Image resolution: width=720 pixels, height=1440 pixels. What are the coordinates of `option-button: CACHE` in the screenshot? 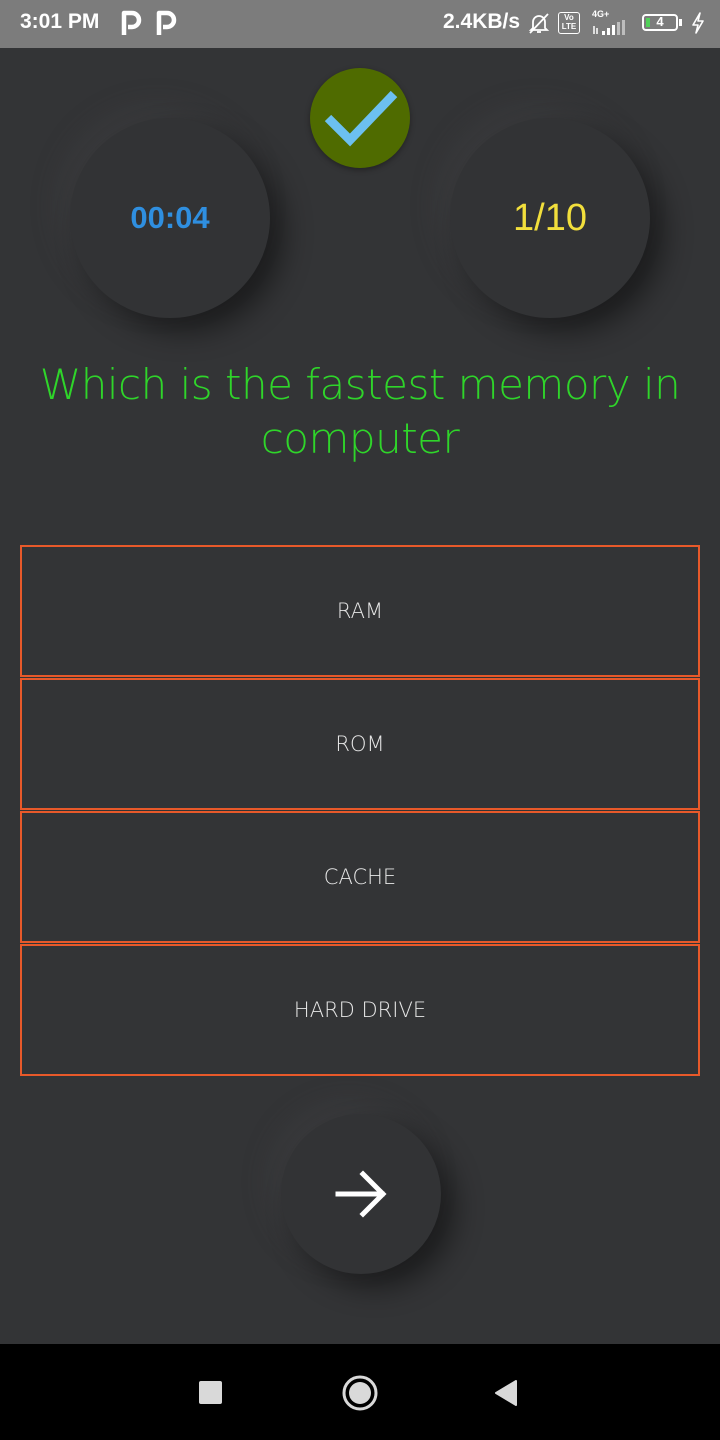 It's located at (360, 877).